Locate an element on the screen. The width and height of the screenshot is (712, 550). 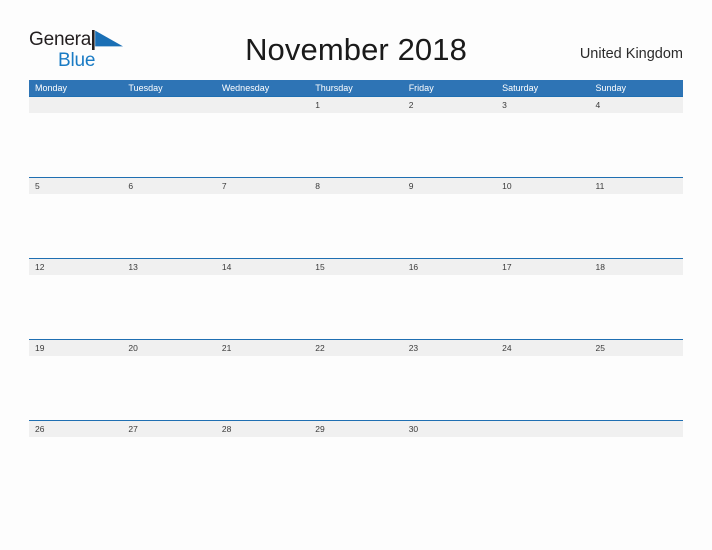
day-cell: 9 is located at coordinates (449, 186).